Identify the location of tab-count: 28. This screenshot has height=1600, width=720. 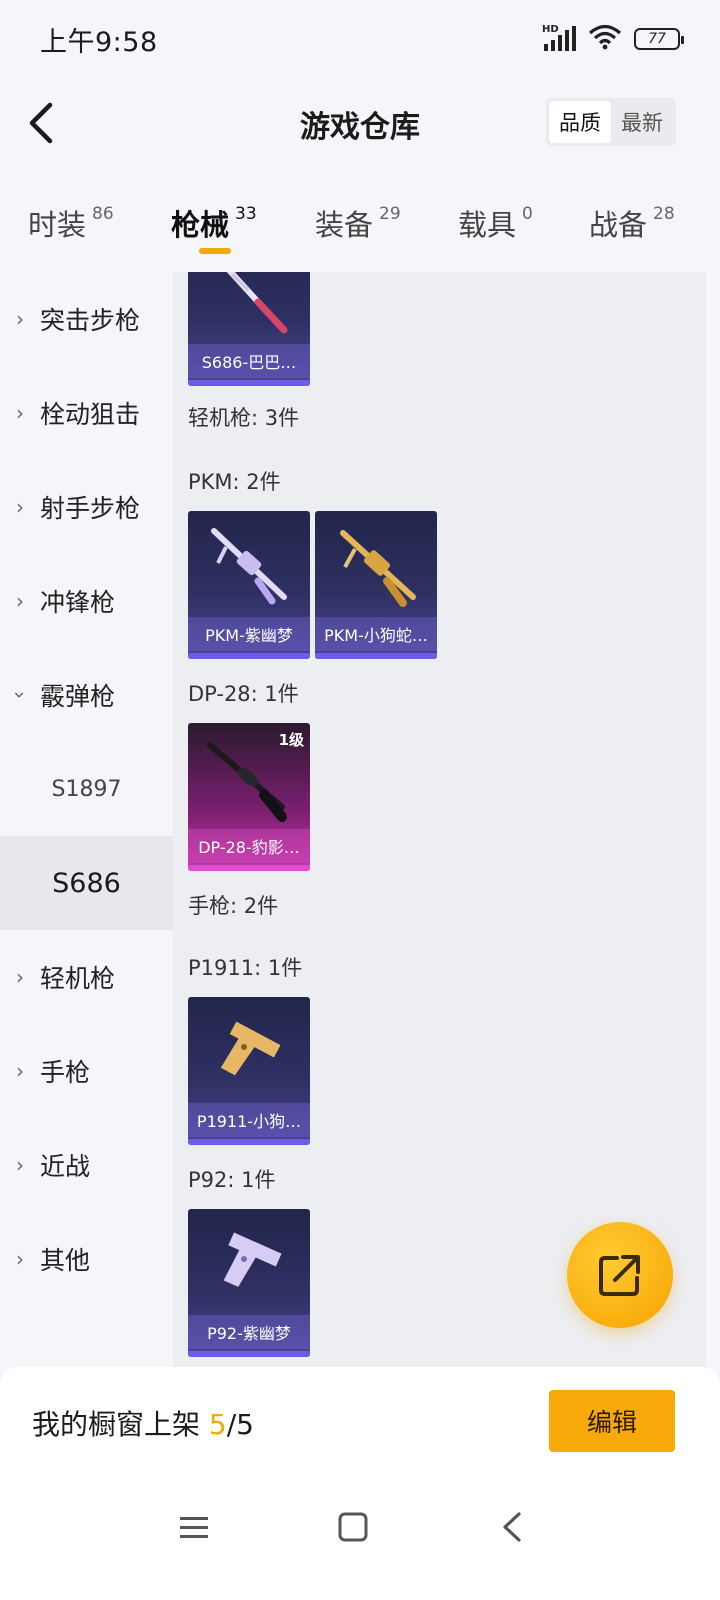
(664, 214).